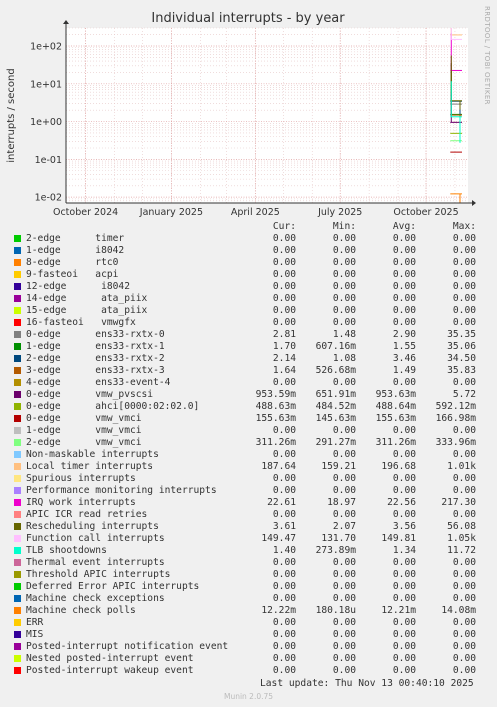 This screenshot has width=497, height=707. I want to click on legend-series-name: 1-edge ens33-rxtx-1, so click(95, 346).